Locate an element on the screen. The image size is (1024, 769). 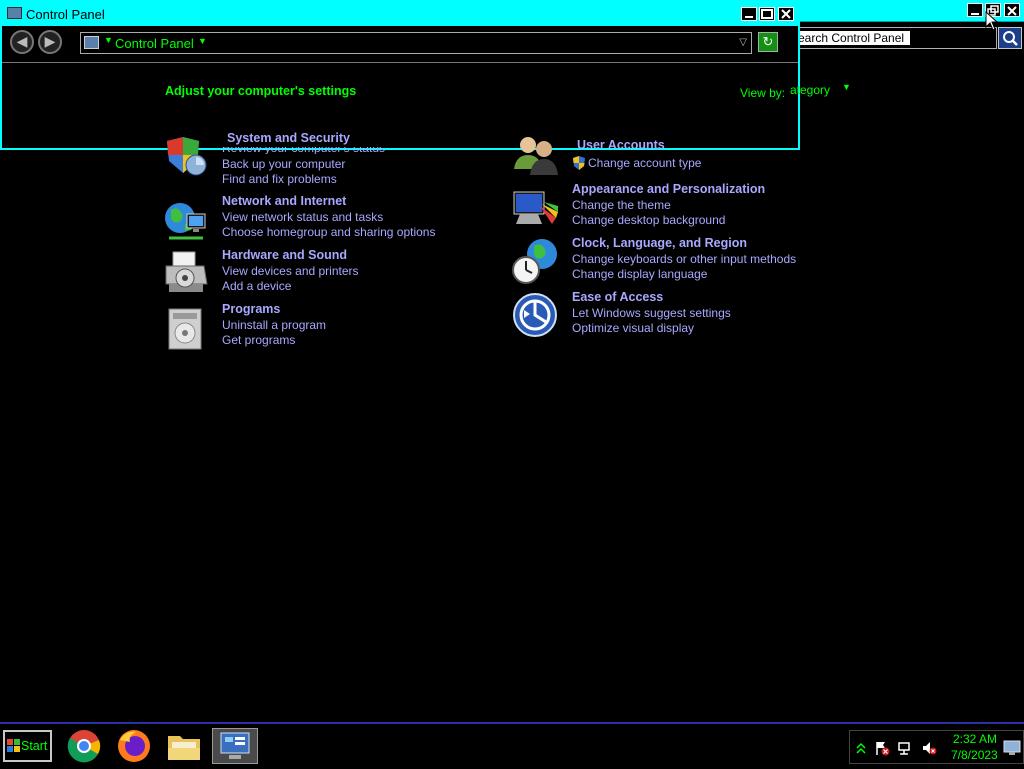
firefox-taskbar-button is located at coordinates (134, 746).